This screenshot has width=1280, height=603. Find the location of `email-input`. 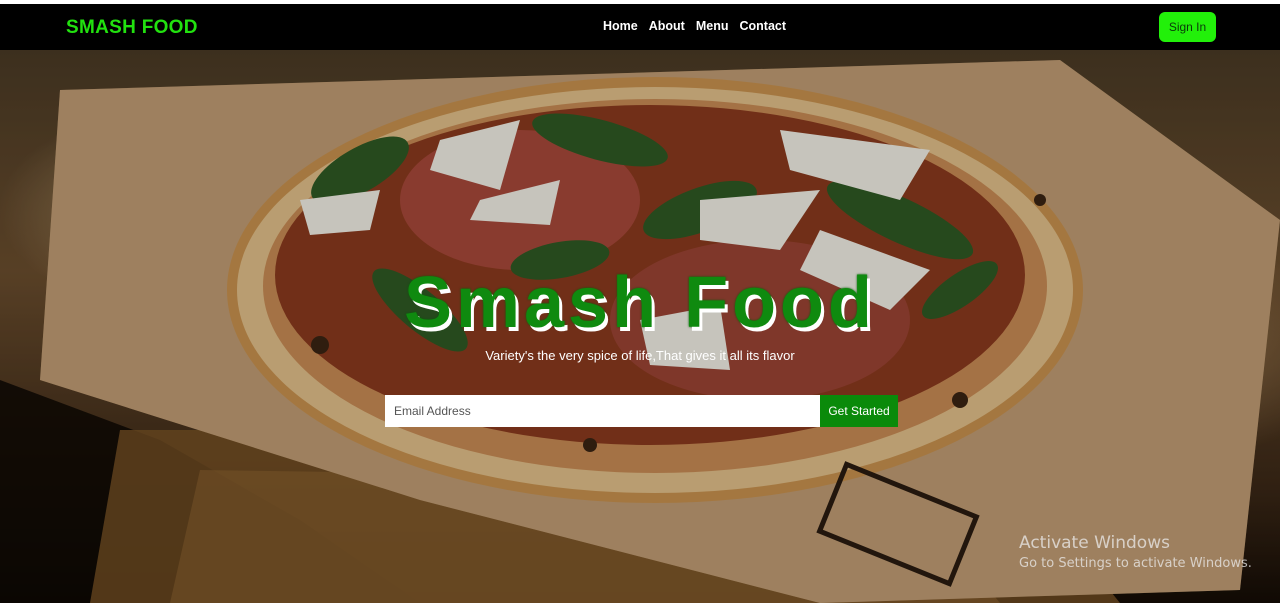

email-input is located at coordinates (602, 411).